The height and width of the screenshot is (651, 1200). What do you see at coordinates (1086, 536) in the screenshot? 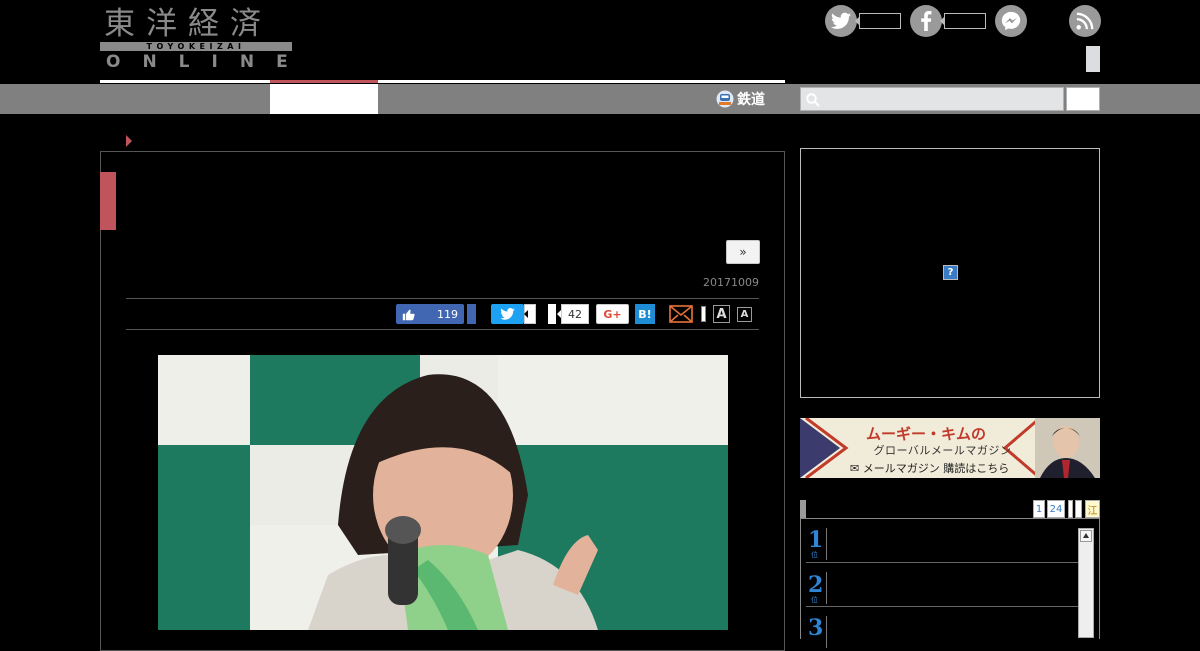
I see `scroll-up-icon` at bounding box center [1086, 536].